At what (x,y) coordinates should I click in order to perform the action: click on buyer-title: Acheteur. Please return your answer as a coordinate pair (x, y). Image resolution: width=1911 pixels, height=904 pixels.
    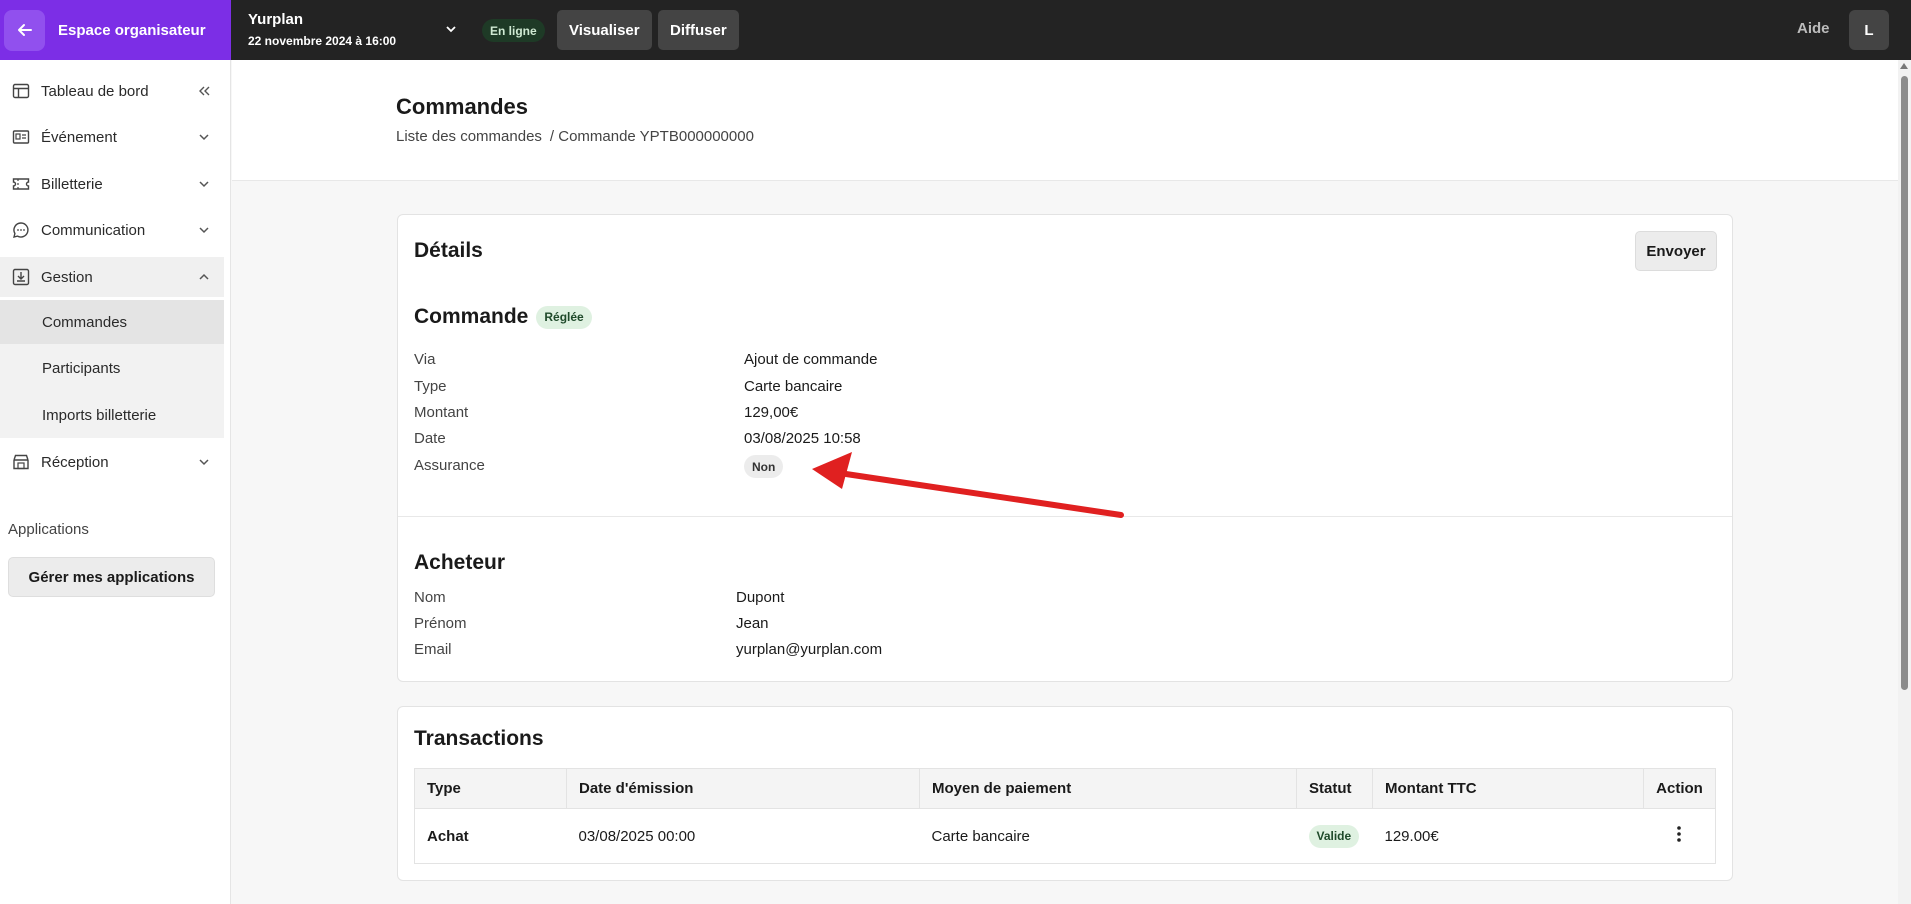
    Looking at the image, I should click on (460, 562).